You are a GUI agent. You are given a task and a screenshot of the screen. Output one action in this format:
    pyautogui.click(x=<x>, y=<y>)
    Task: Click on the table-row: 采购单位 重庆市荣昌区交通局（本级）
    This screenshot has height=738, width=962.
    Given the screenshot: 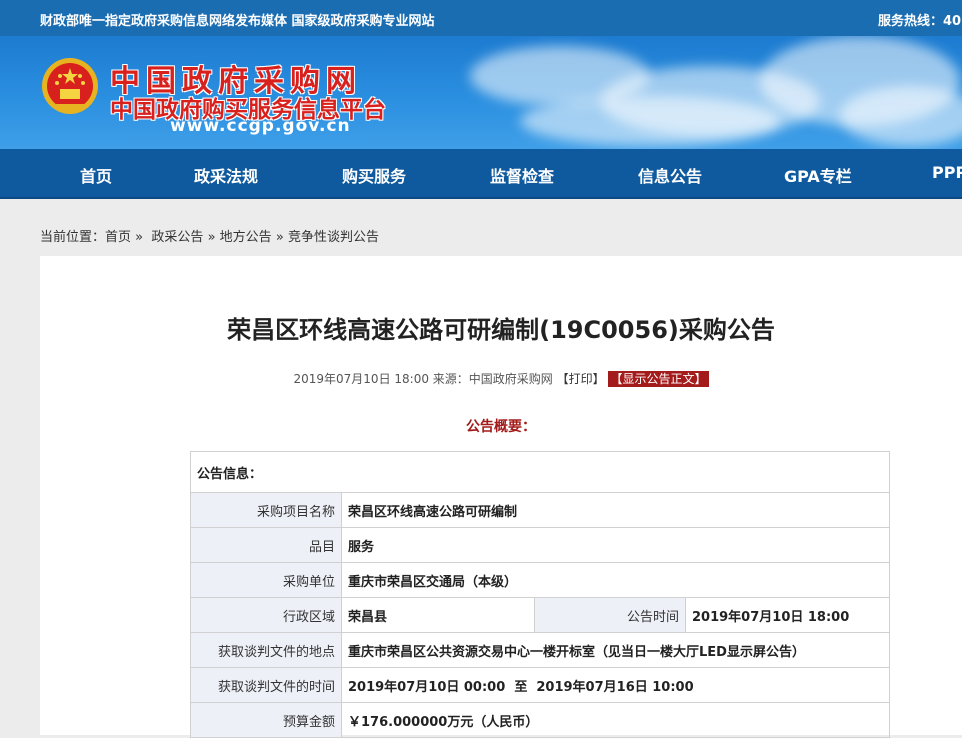 What is the action you would take?
    pyautogui.click(x=540, y=580)
    